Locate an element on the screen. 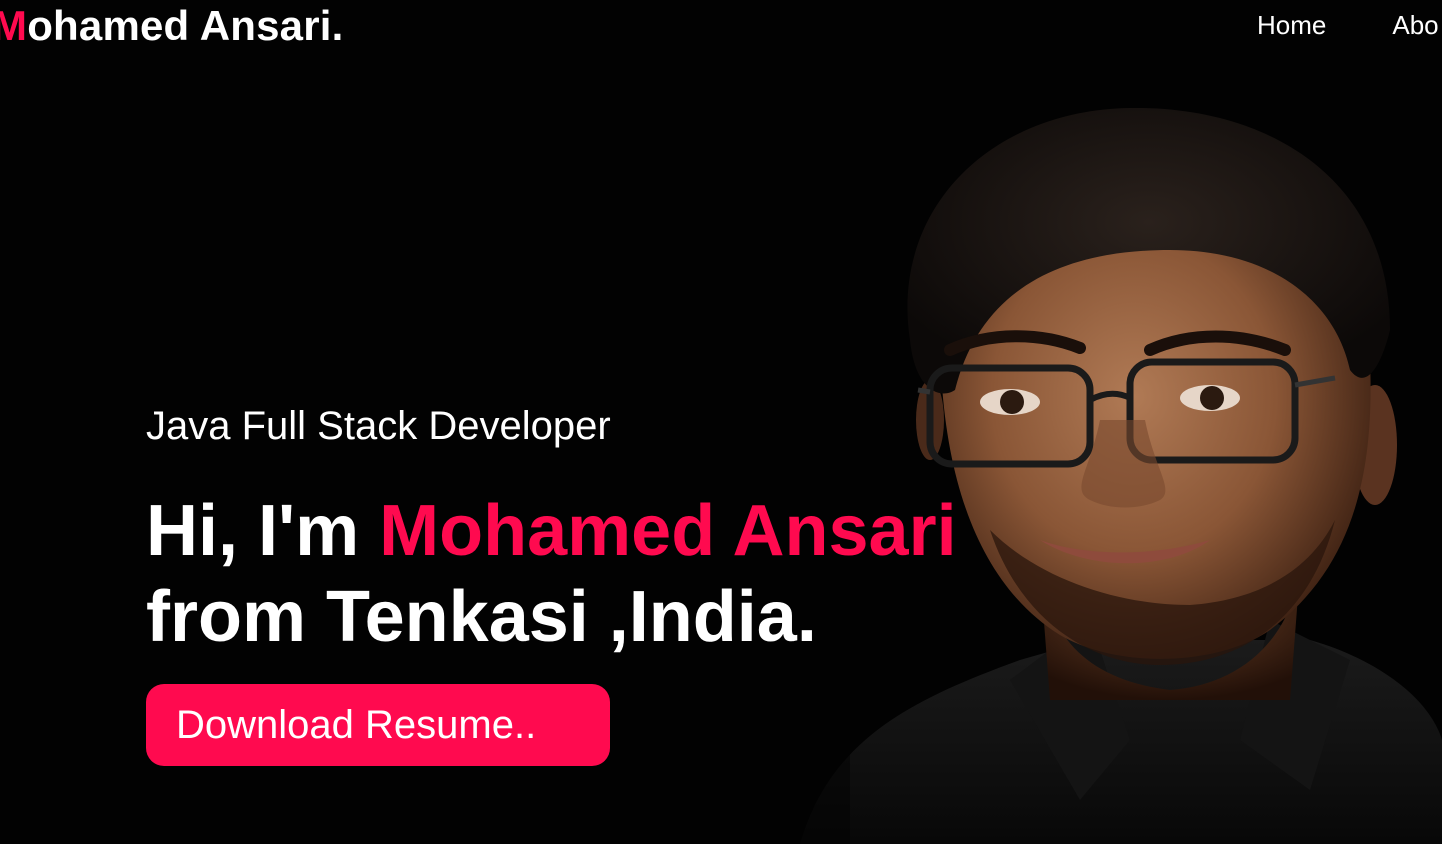  nav-link-about: Abo is located at coordinates (1415, 25).